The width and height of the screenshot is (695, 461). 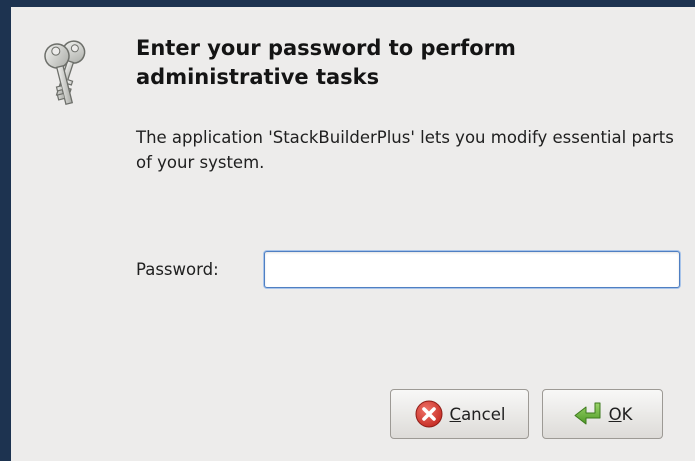 What do you see at coordinates (588, 414) in the screenshot?
I see `enter-arrow-icon` at bounding box center [588, 414].